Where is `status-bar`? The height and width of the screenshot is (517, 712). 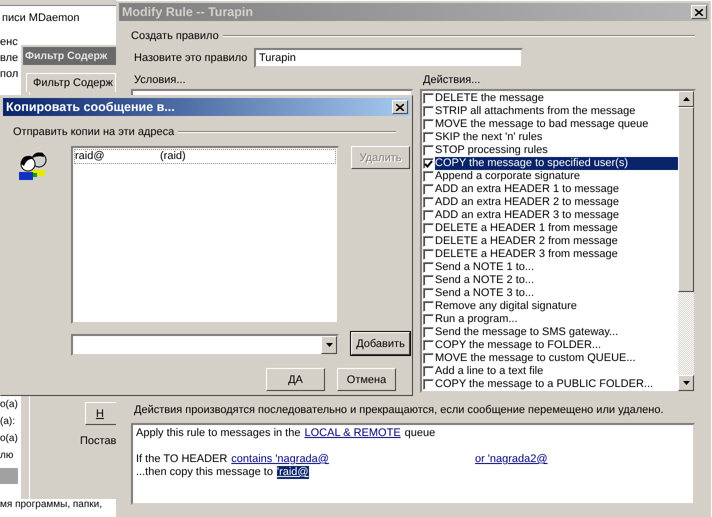 status-bar is located at coordinates (9, 476).